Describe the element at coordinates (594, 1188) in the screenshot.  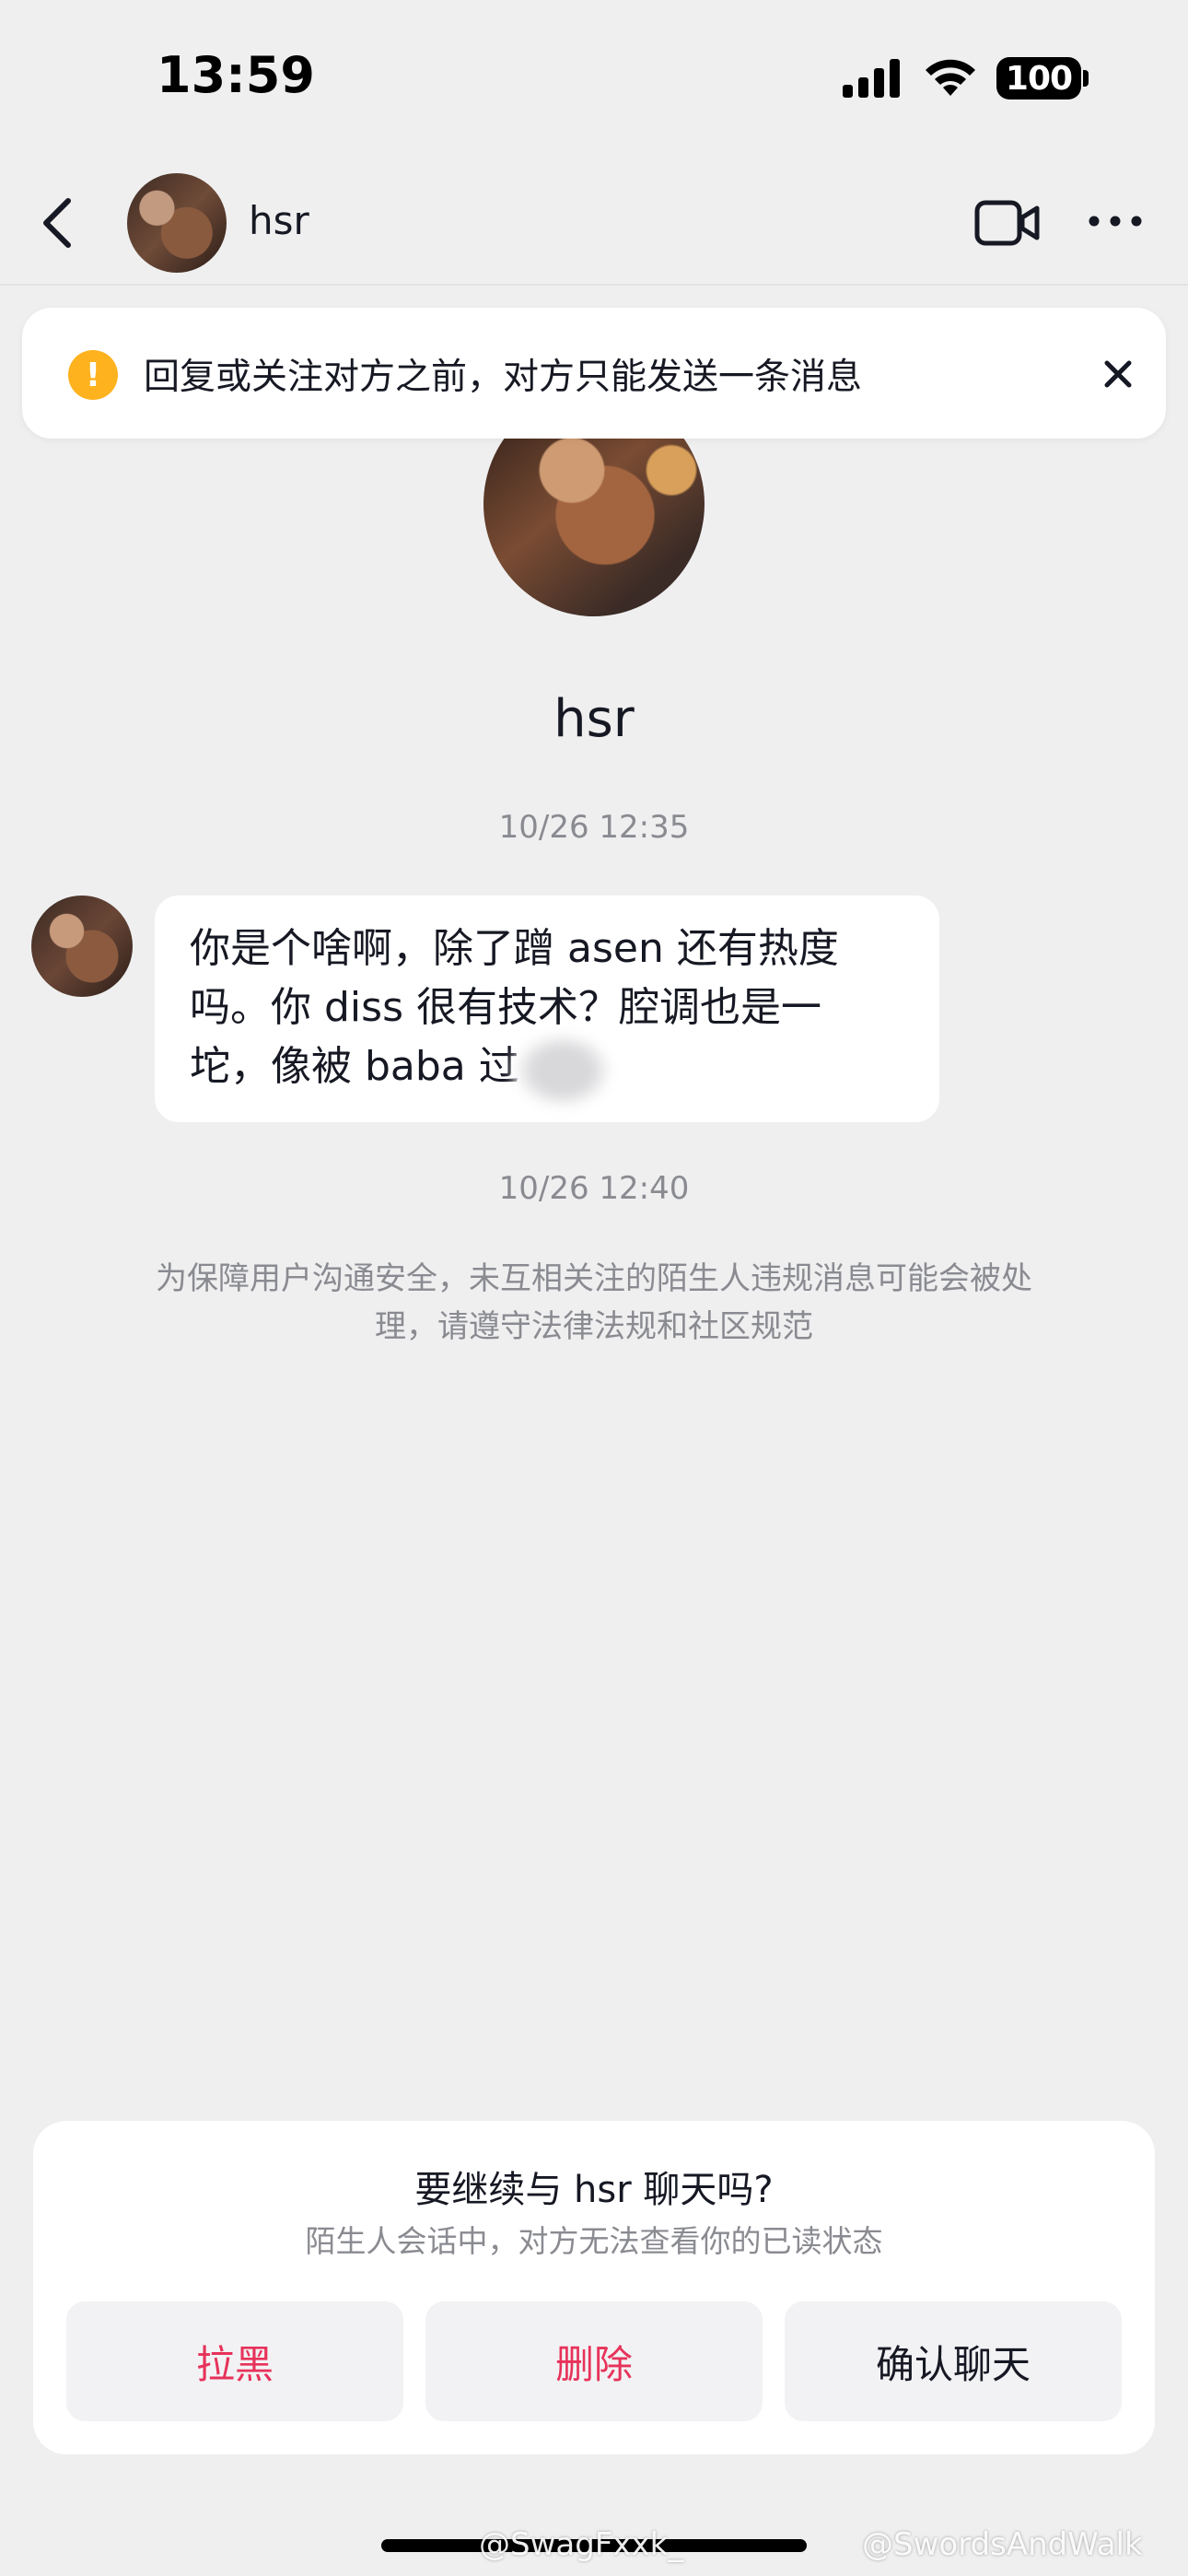
I see `message-timestamp: 10/26 12:40` at that location.